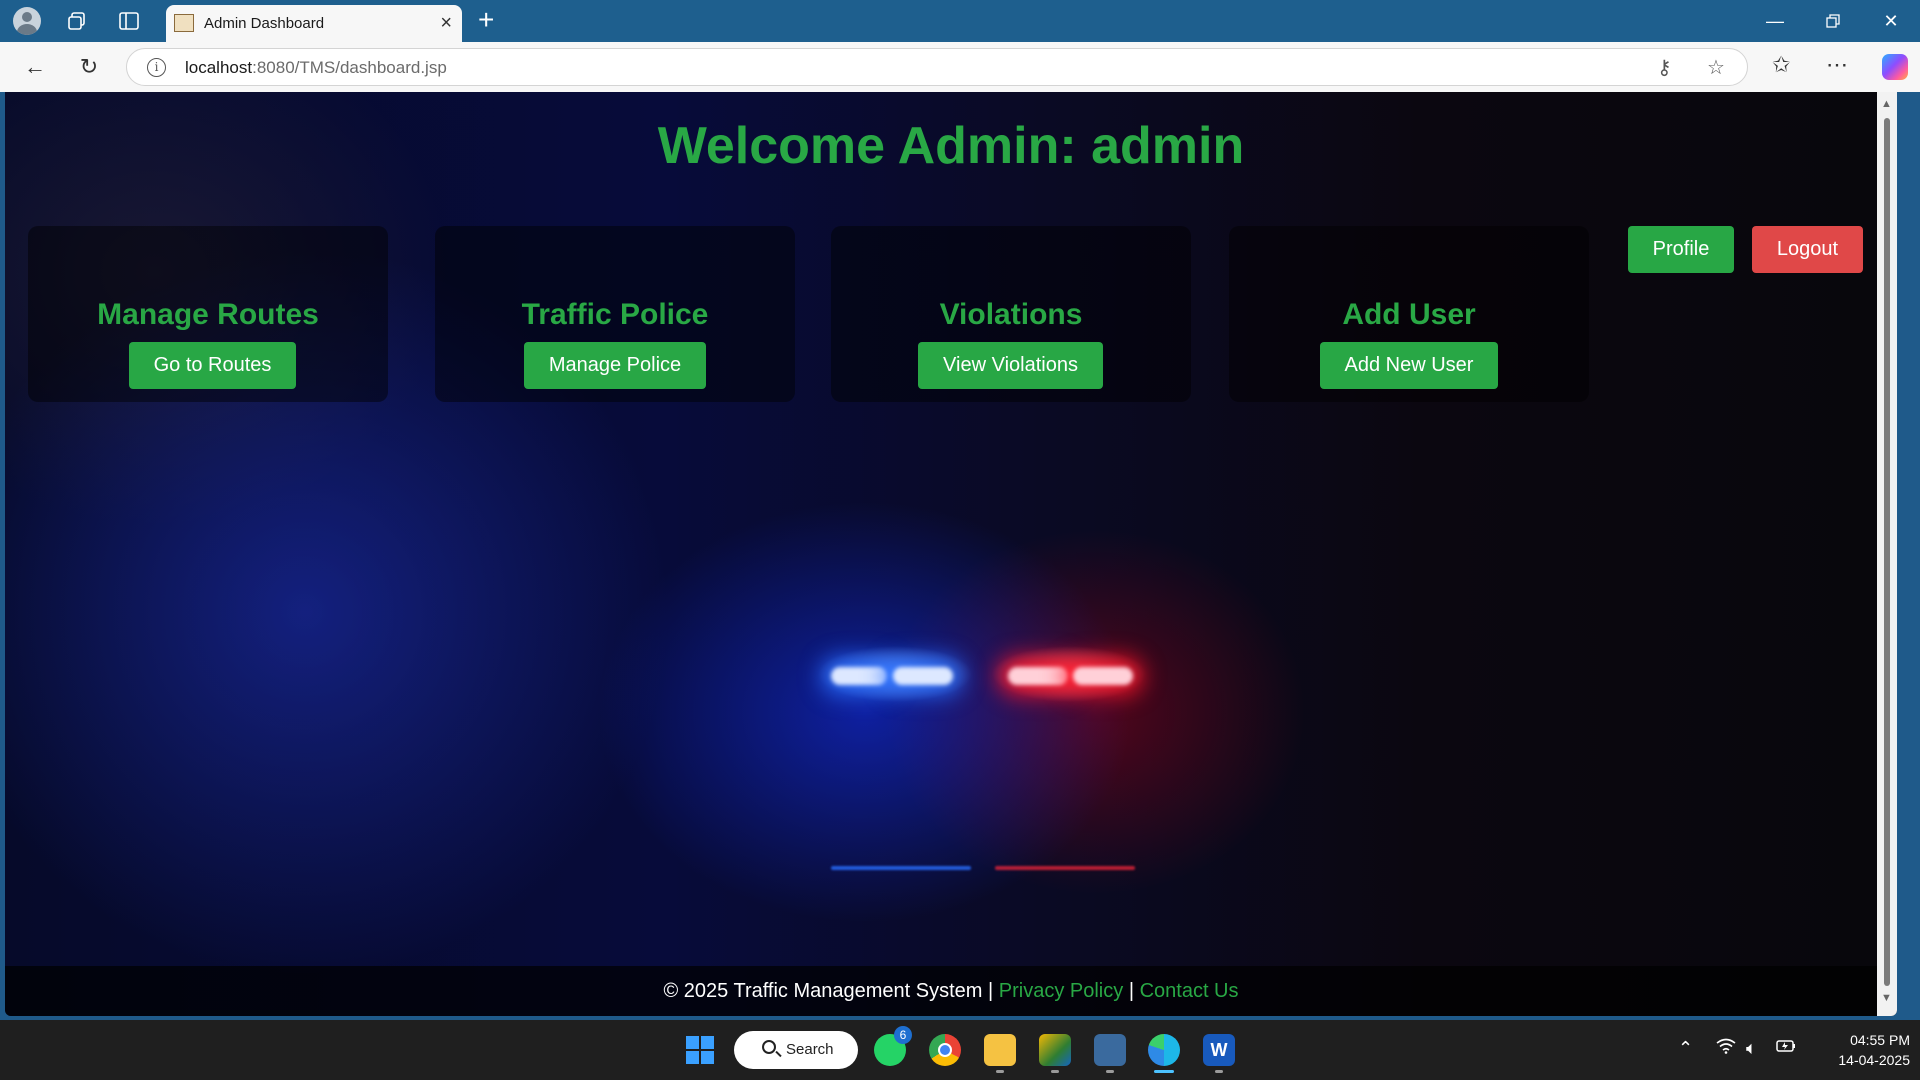  Describe the element at coordinates (184, 23) in the screenshot. I see `site-favicon-icon` at that location.